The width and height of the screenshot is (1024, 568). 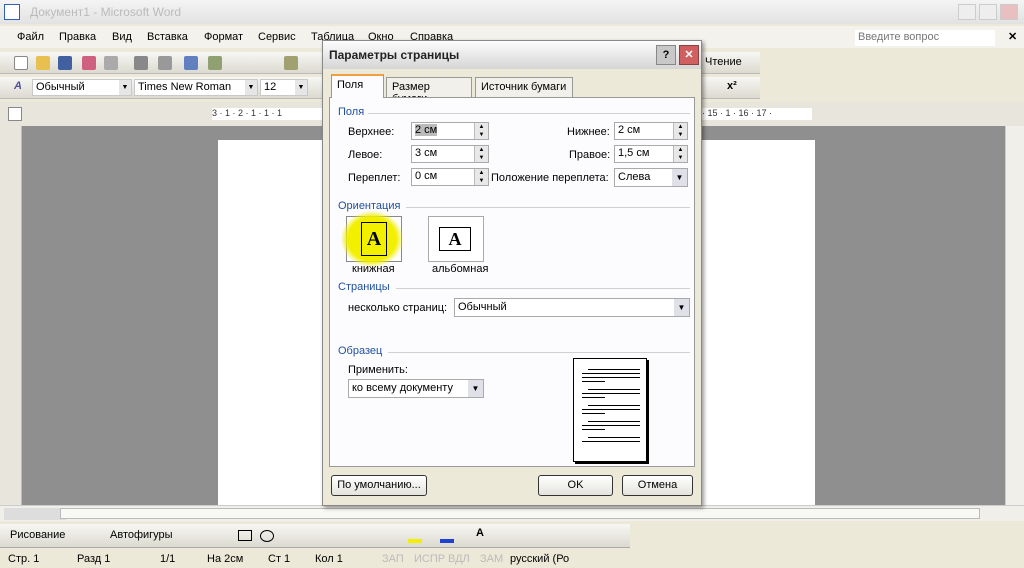 I want to click on portrait-glyph: A, so click(x=374, y=239).